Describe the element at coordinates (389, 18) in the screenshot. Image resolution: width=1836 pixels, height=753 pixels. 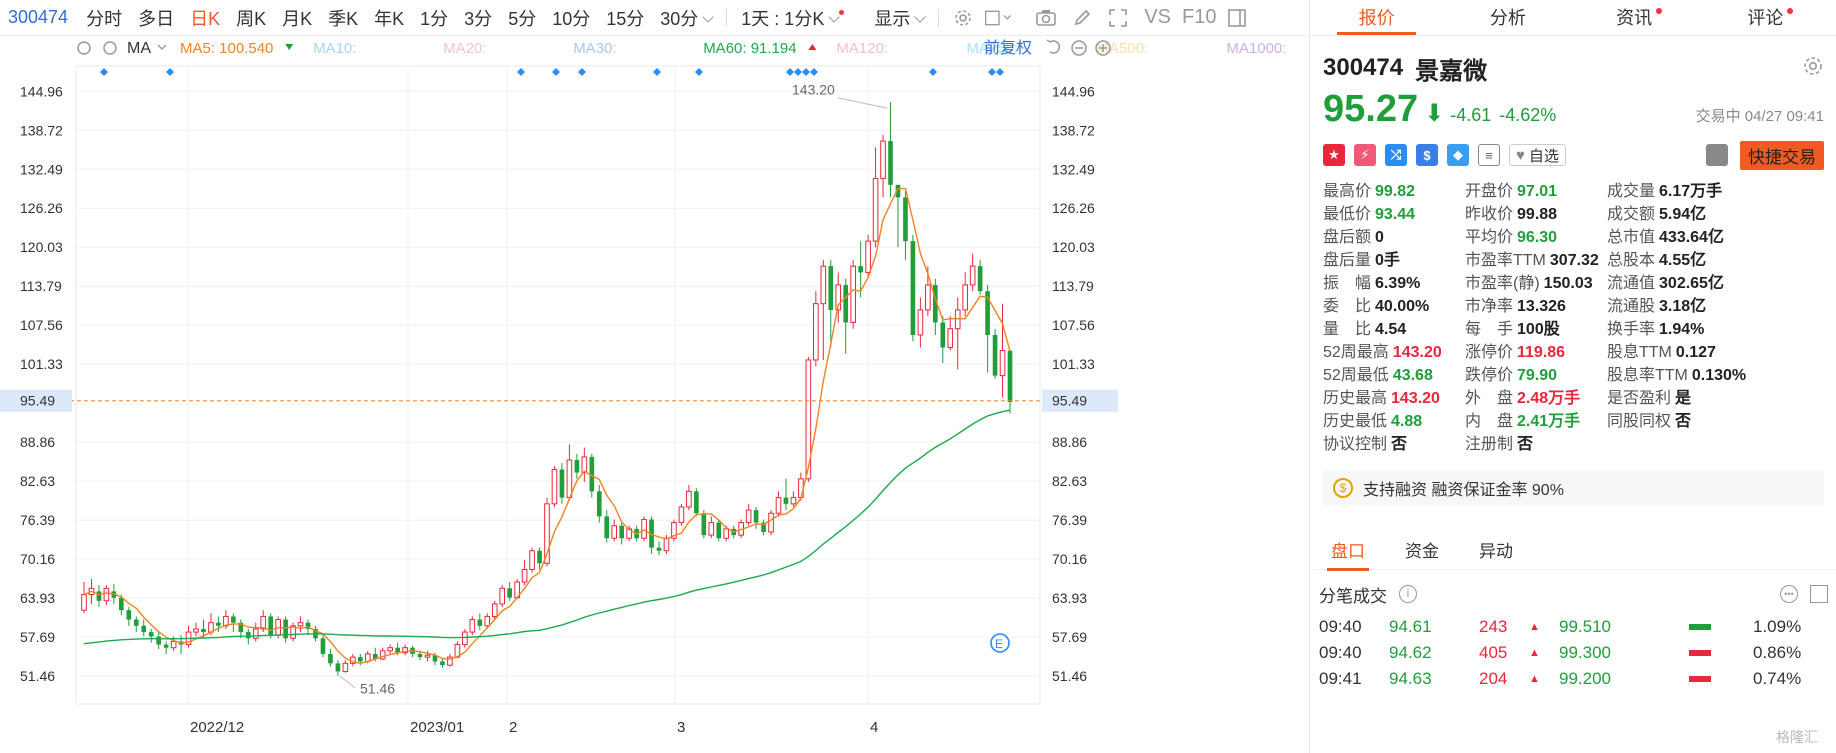
I see `period-tab: 年K` at that location.